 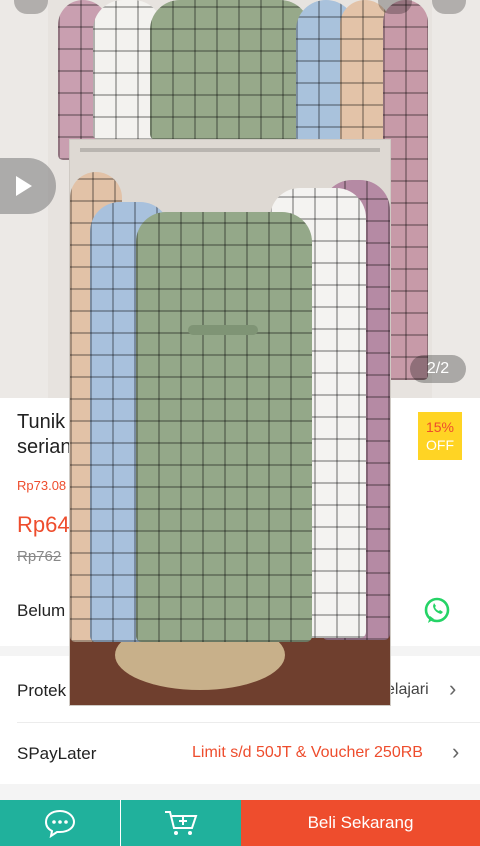 I want to click on discount-off-label: OFF, so click(x=440, y=445).